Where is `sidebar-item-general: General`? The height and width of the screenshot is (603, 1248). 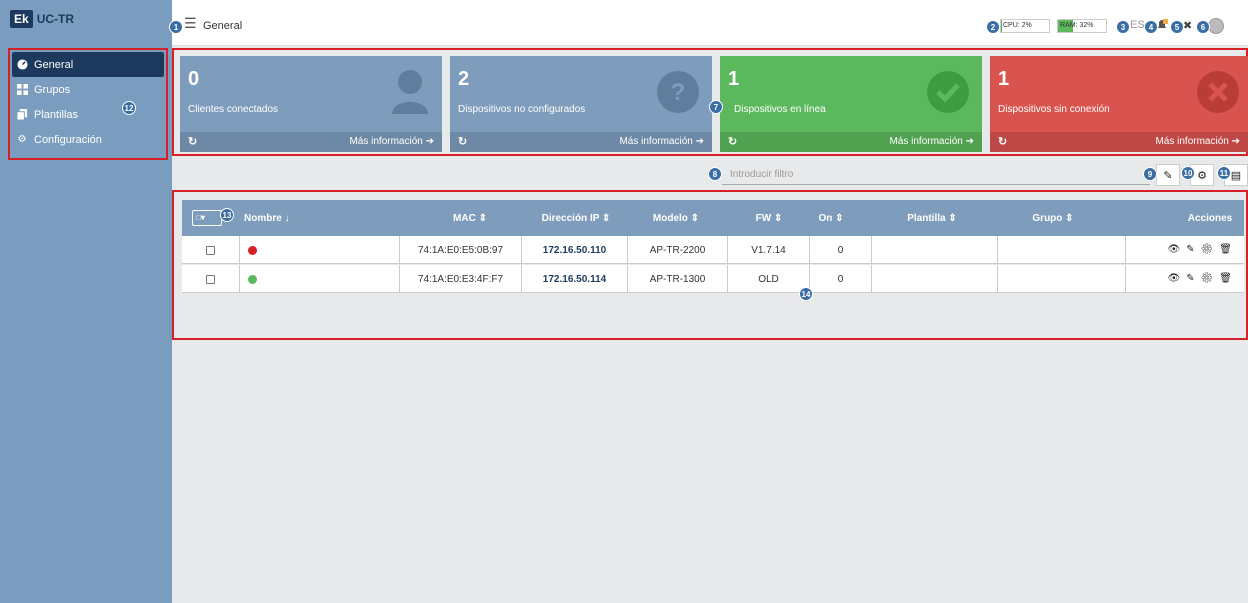 sidebar-item-general: General is located at coordinates (88, 64).